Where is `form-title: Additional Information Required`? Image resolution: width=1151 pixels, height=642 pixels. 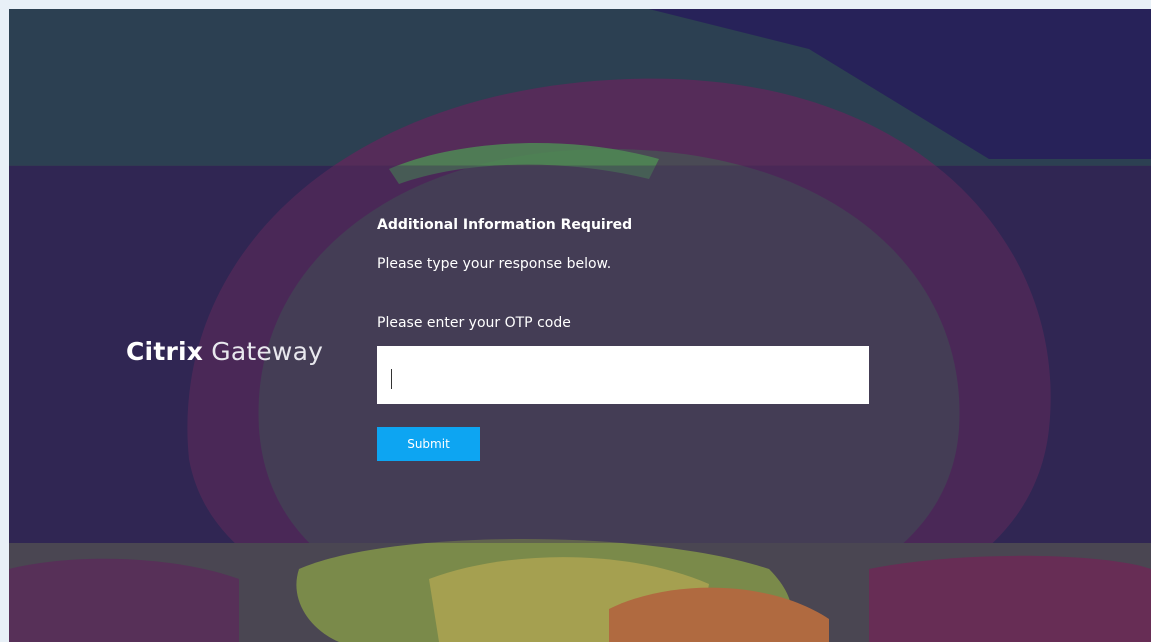
form-title: Additional Information Required is located at coordinates (505, 225).